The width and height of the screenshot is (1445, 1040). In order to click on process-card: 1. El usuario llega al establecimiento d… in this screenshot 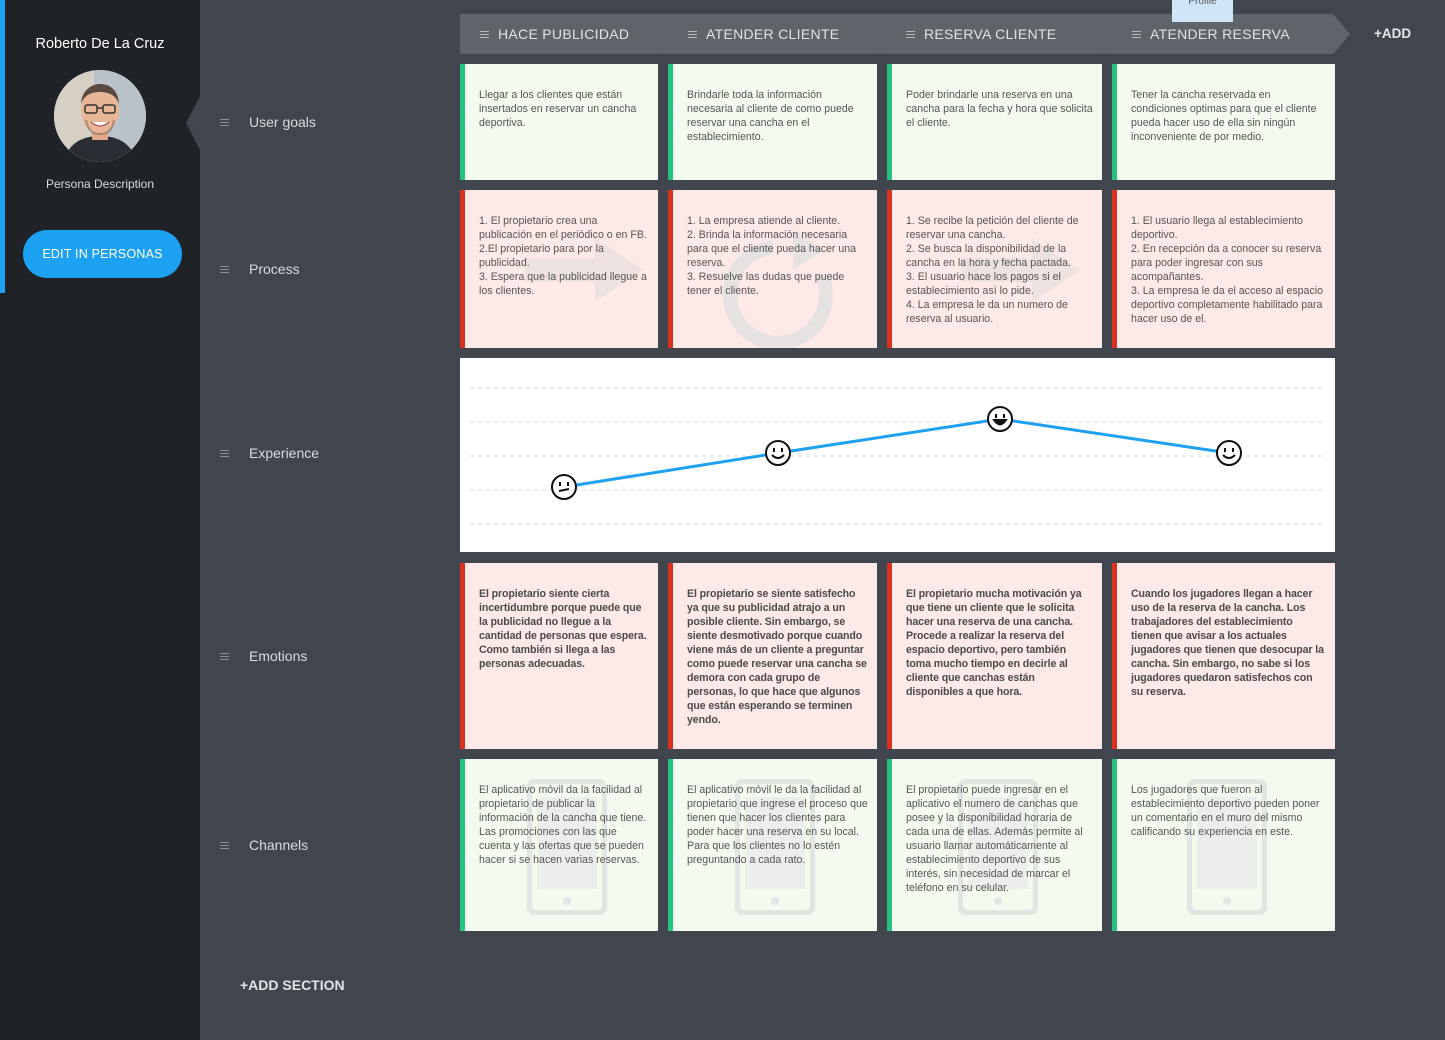, I will do `click(1223, 269)`.